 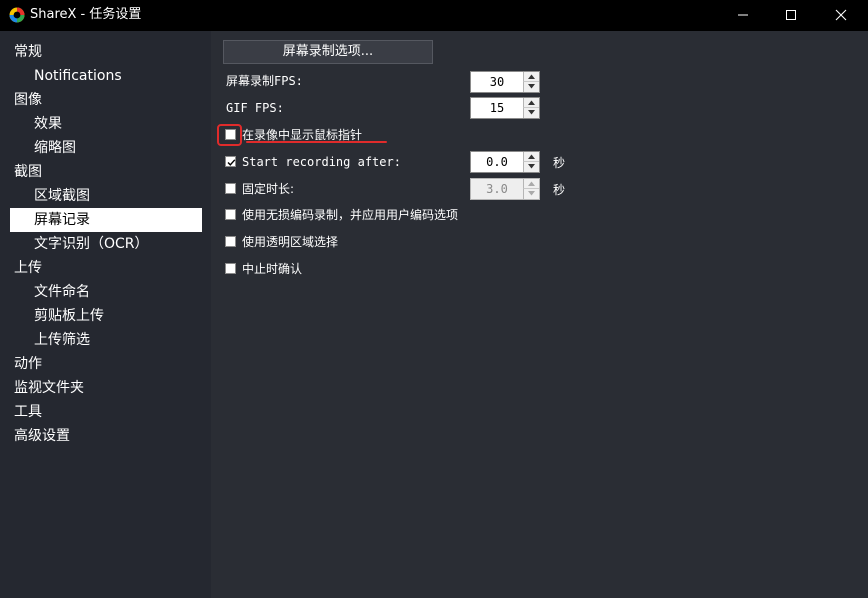 I want to click on lossless-checkbox-row: 使用无损编码录制，并应用用户编码选项, so click(x=365, y=216).